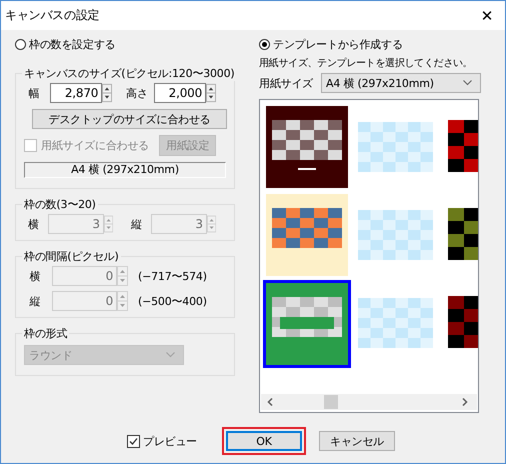 Image resolution: width=506 pixels, height=464 pixels. I want to click on checkbox, so click(133, 441).